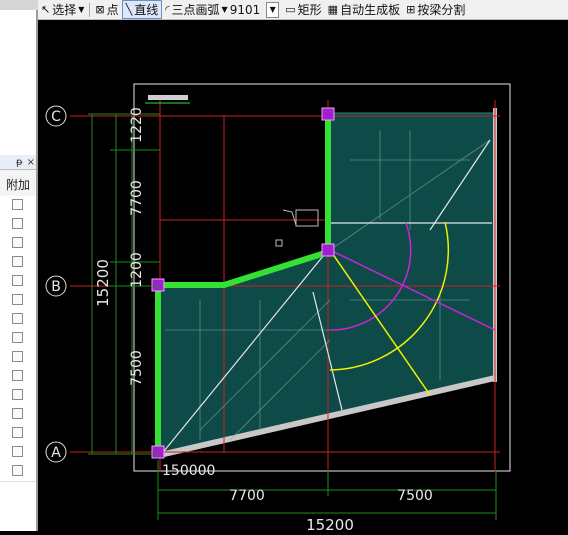  I want to click on panel-header: ᵽ ×, so click(19, 162).